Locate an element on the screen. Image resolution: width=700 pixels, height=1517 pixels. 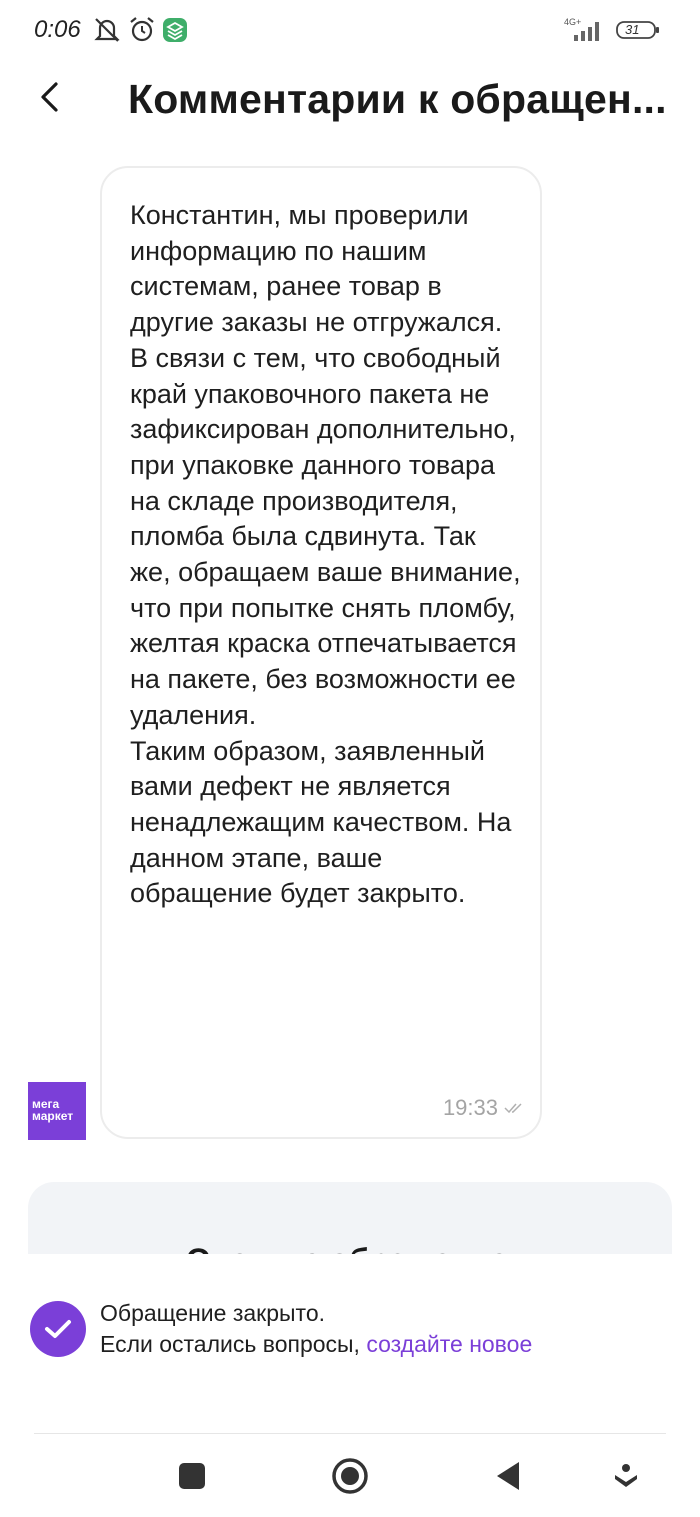
check-mark is located at coordinates (58, 1329).